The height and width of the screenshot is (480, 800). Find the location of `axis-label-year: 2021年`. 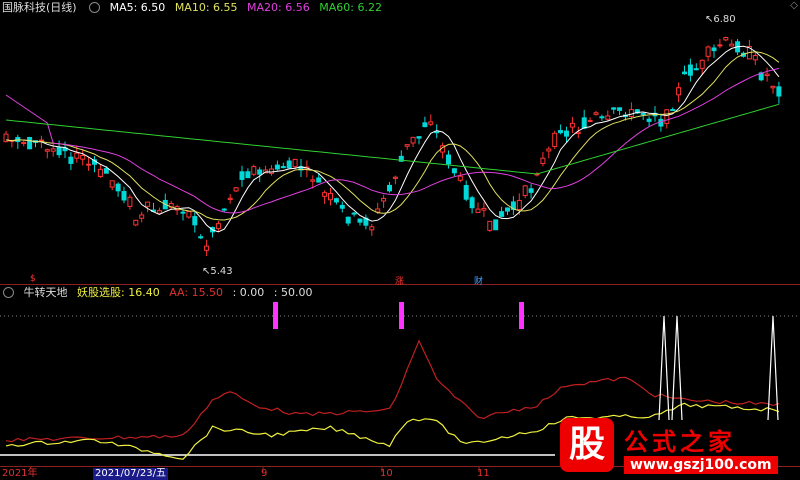

axis-label-year: 2021年 is located at coordinates (20, 473).